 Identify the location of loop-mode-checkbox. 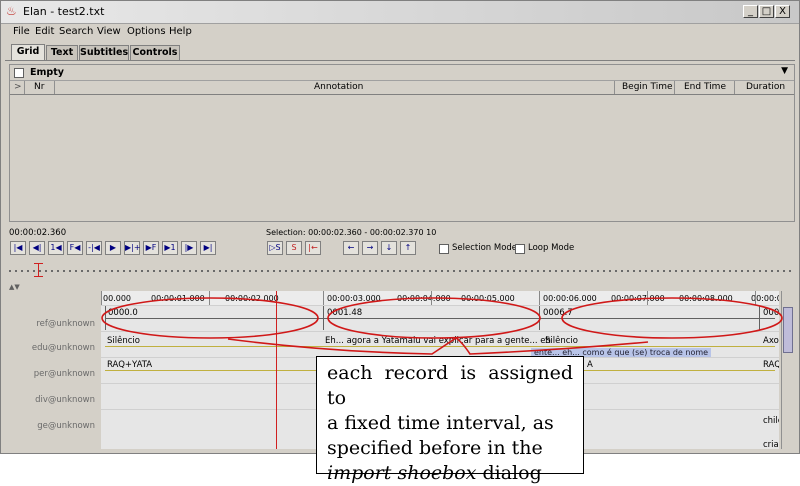
(520, 249).